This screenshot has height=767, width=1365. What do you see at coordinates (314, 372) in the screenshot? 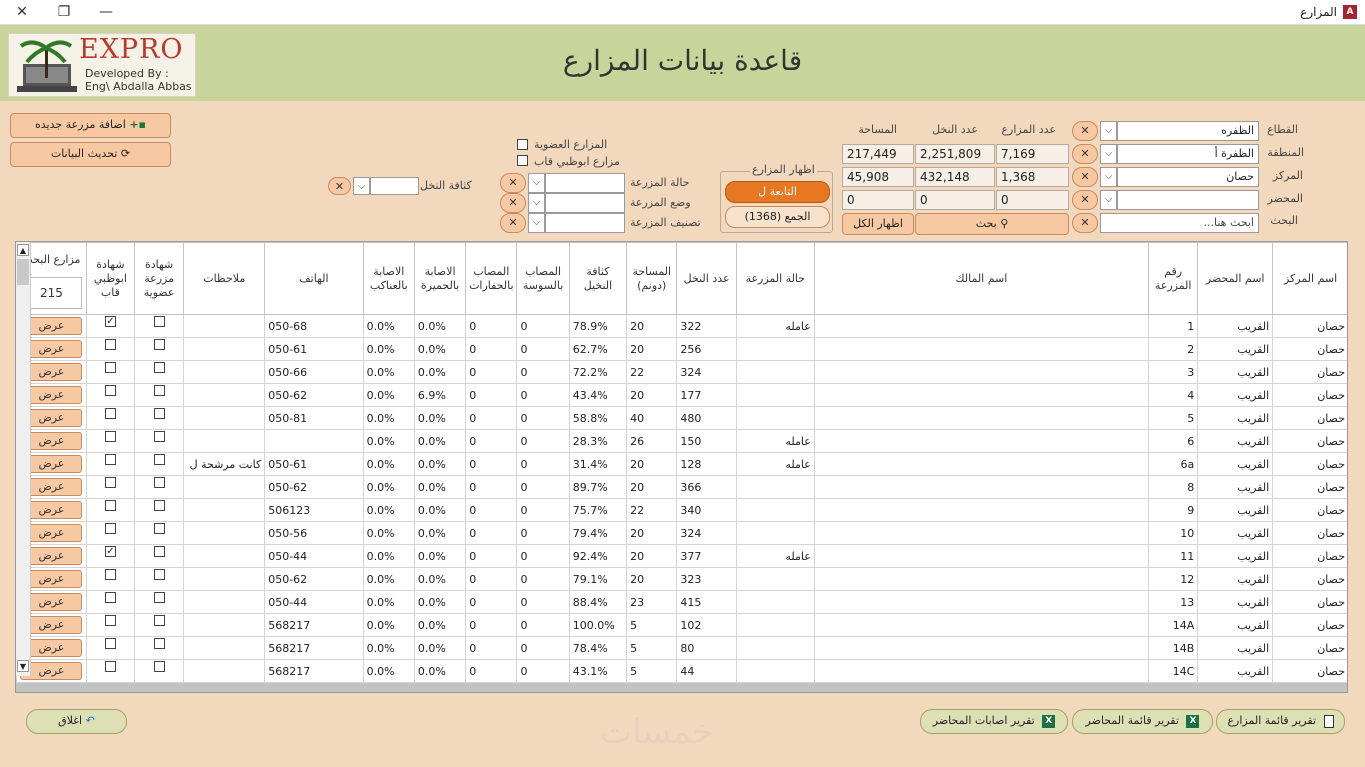
I see `cell-phone: 050-66` at bounding box center [314, 372].